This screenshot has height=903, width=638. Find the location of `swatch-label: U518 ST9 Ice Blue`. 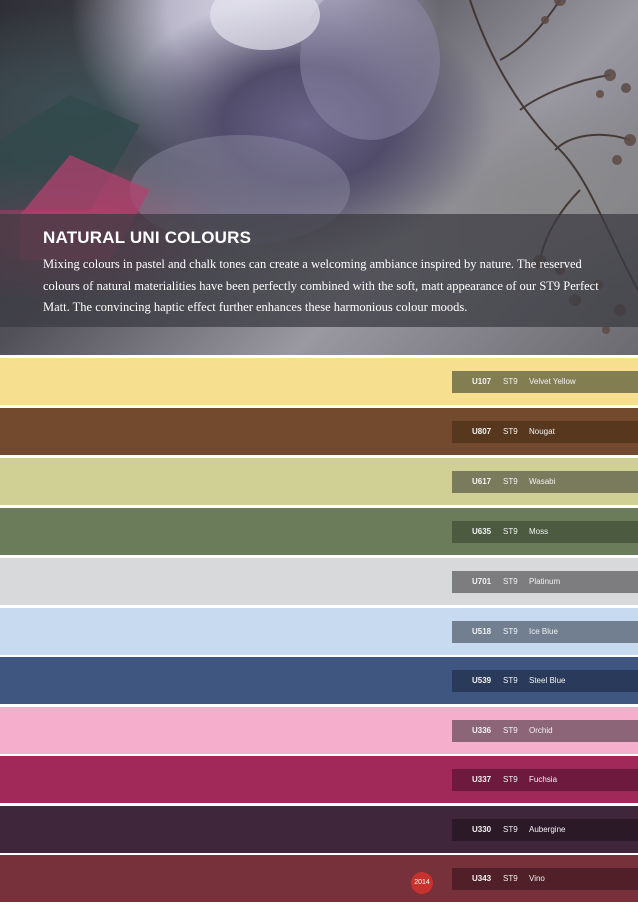

swatch-label: U518 ST9 Ice Blue is located at coordinates (545, 632).